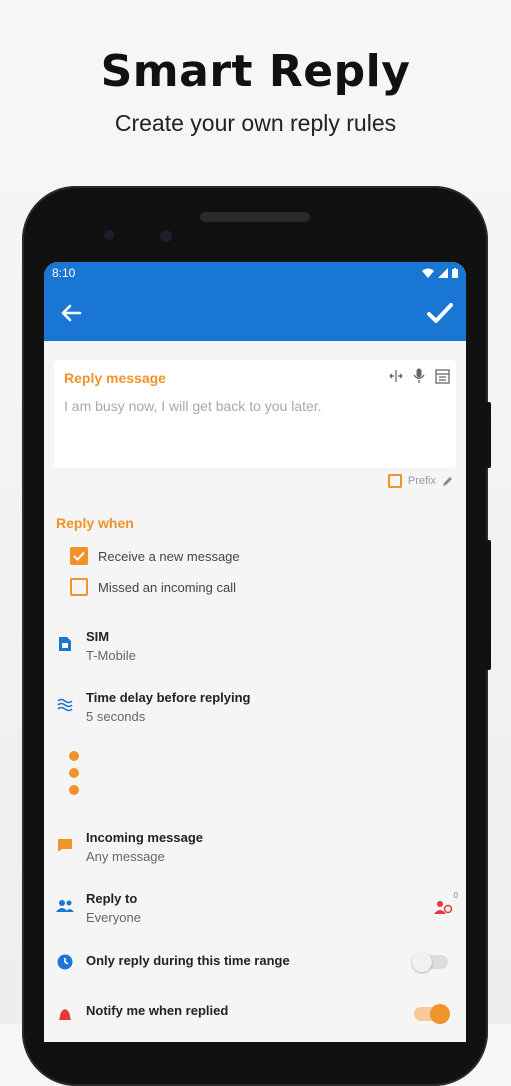 The image size is (511, 1086). I want to click on sim-value: T-Mobile, so click(111, 655).